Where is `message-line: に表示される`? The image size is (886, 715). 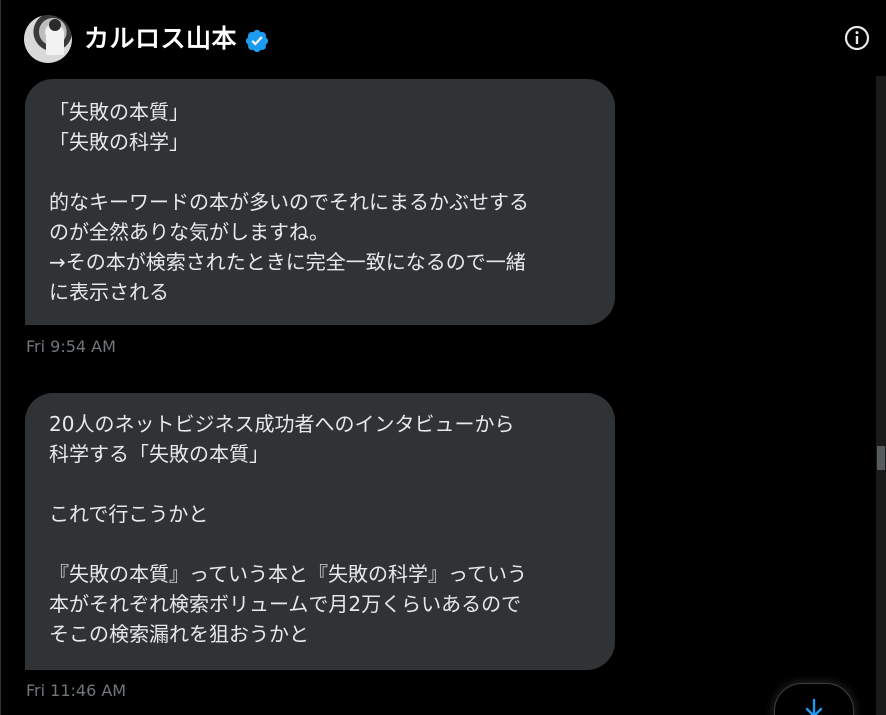
message-line: に表示される is located at coordinates (109, 292).